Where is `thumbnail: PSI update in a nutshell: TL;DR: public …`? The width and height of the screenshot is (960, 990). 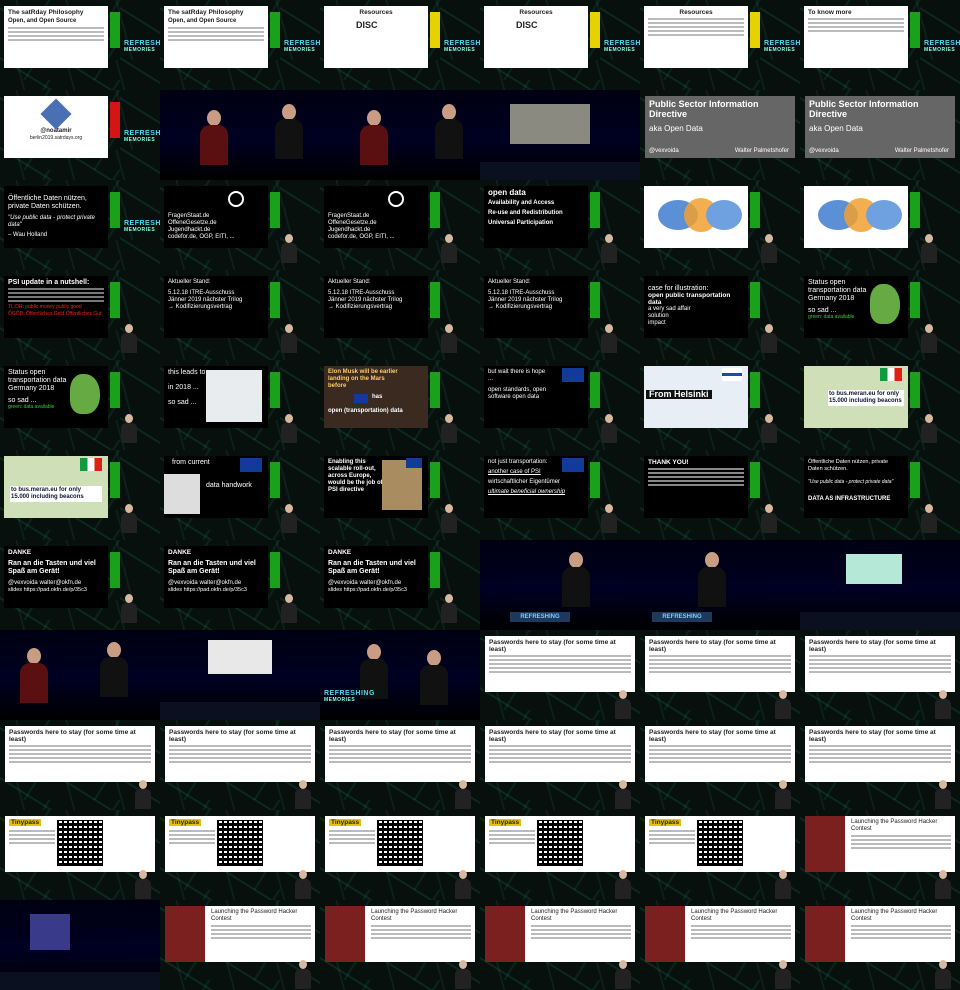 thumbnail: PSI update in a nutshell: TL;DR: public … is located at coordinates (80, 315).